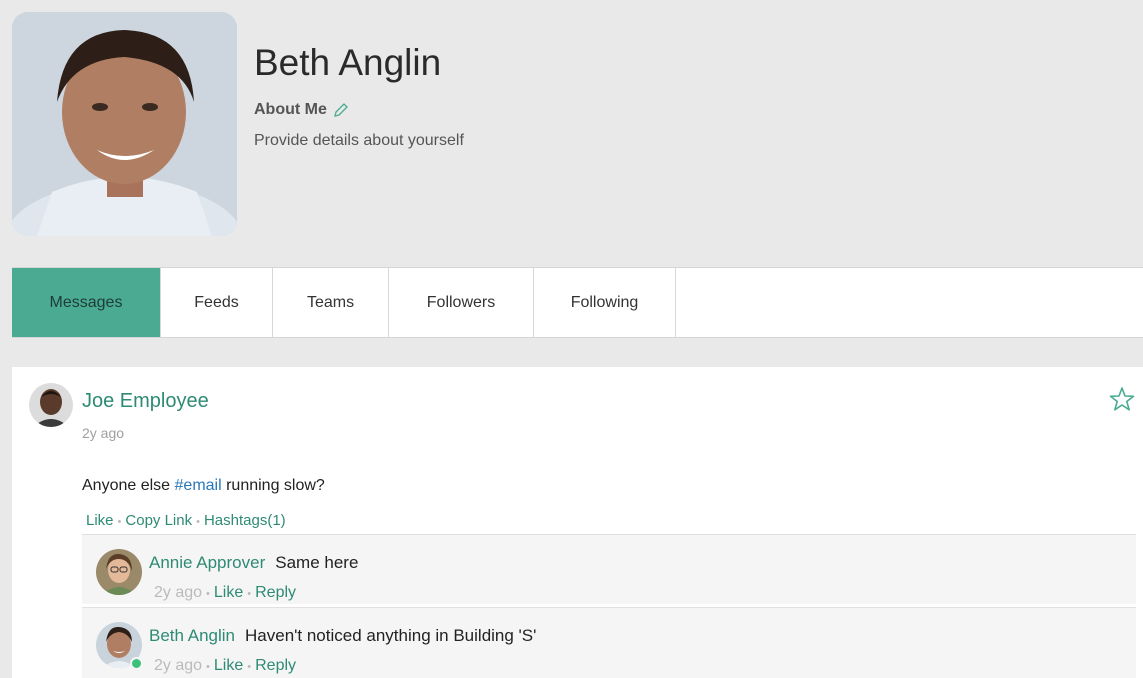  What do you see at coordinates (317, 562) in the screenshot?
I see `comment-text: Same here` at bounding box center [317, 562].